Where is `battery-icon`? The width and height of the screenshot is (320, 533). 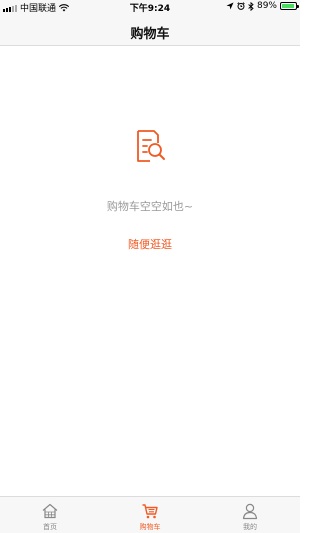 battery-icon is located at coordinates (289, 6).